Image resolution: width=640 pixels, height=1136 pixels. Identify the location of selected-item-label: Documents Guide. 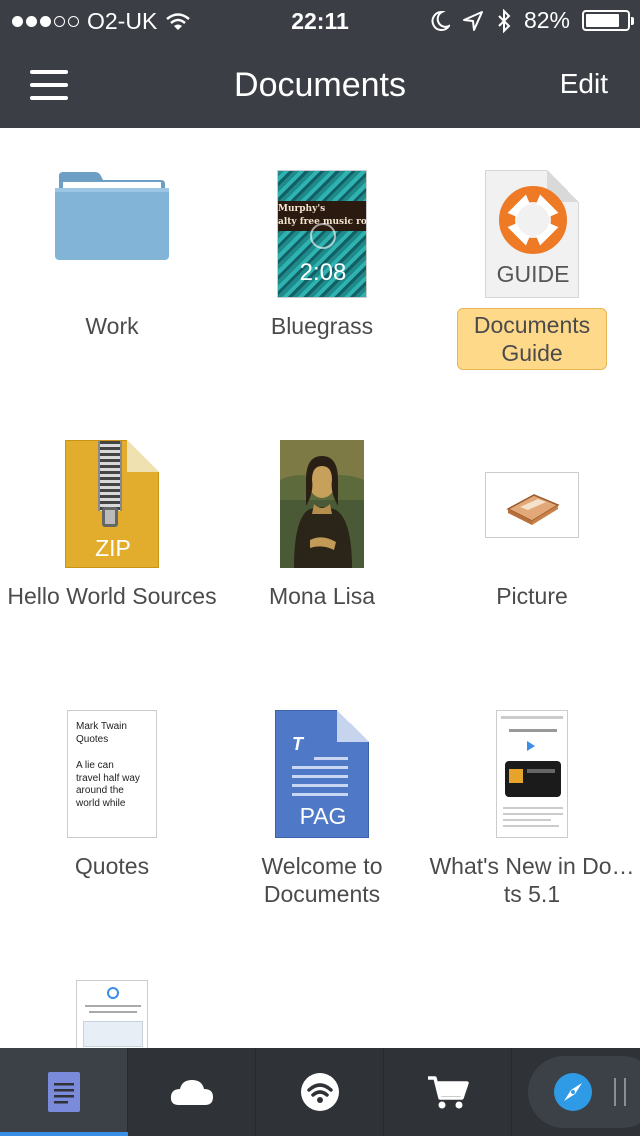
(532, 339).